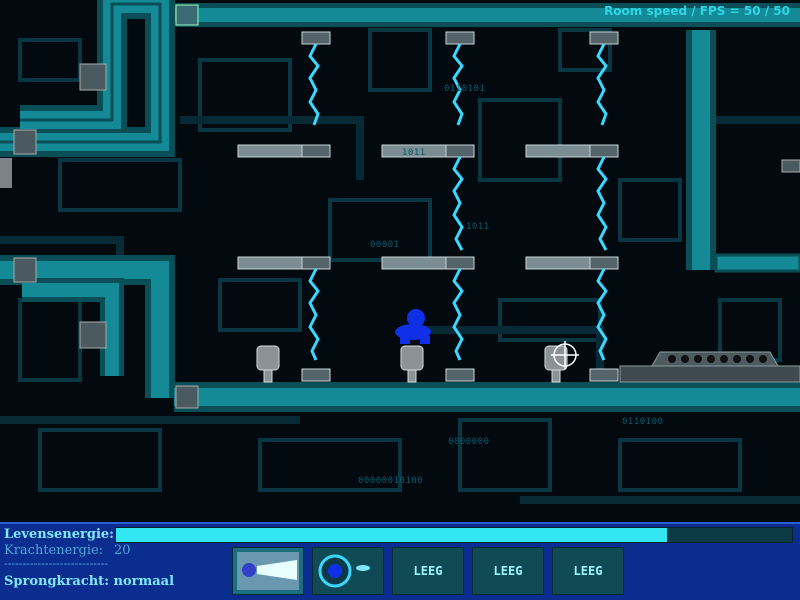 Image resolution: width=800 pixels, height=600 pixels. I want to click on life-energy-bar, so click(454, 535).